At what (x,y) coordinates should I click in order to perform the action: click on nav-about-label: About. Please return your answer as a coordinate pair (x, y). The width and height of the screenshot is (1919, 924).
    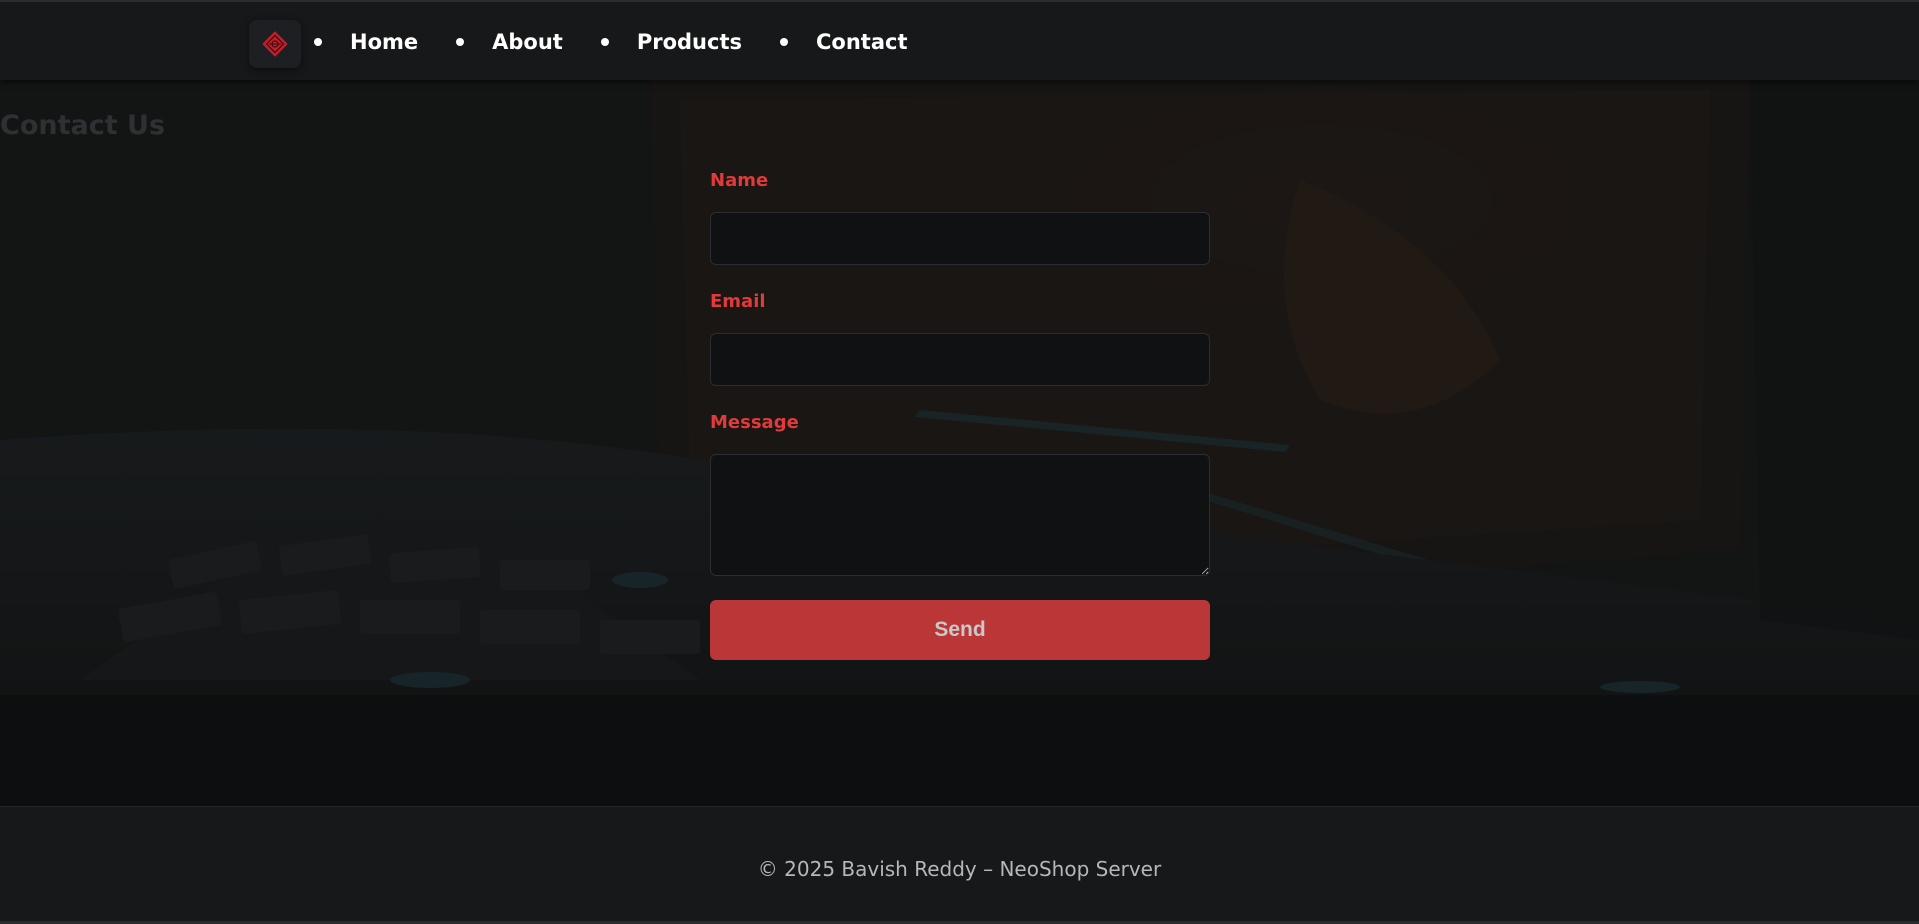
    Looking at the image, I should click on (527, 42).